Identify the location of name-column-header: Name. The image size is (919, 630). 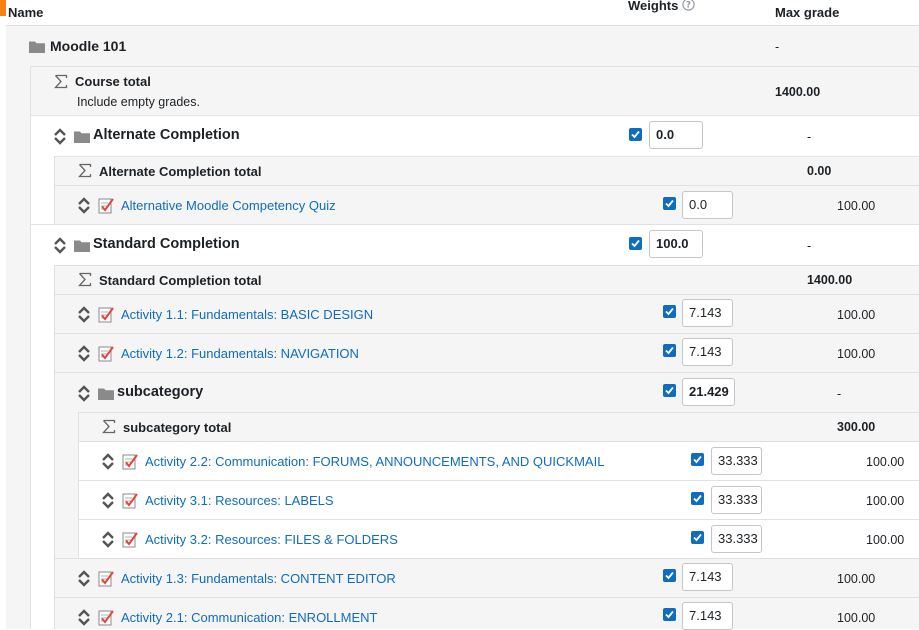
(26, 12).